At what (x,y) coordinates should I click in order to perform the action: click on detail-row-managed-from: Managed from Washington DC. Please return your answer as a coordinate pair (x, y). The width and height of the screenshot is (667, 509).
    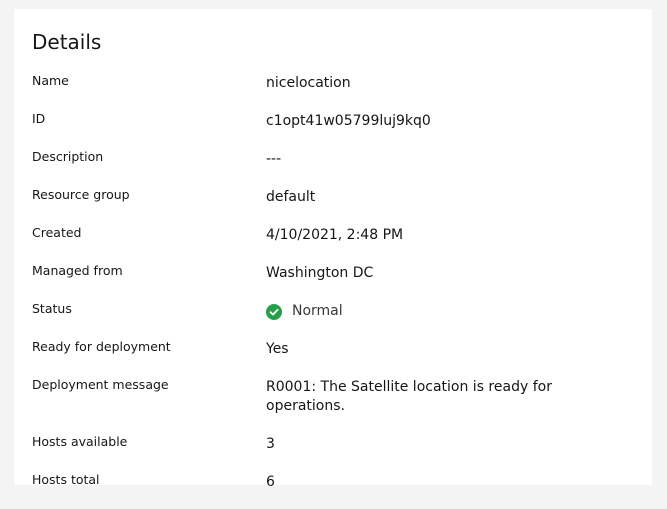
    Looking at the image, I should click on (337, 272).